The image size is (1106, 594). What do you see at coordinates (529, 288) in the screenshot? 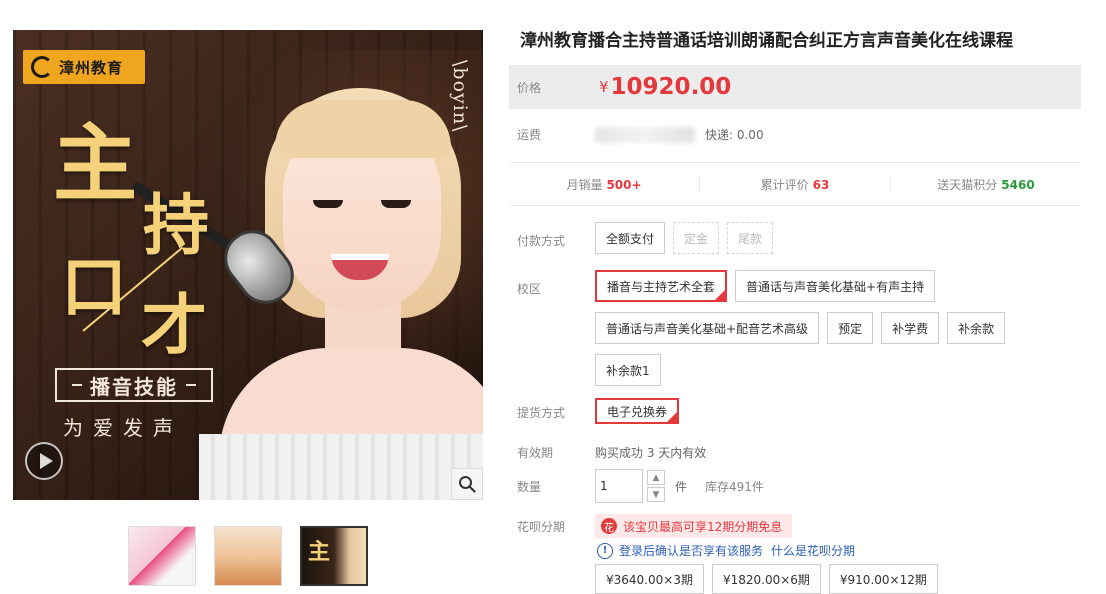
I see `campus-label: 校区` at bounding box center [529, 288].